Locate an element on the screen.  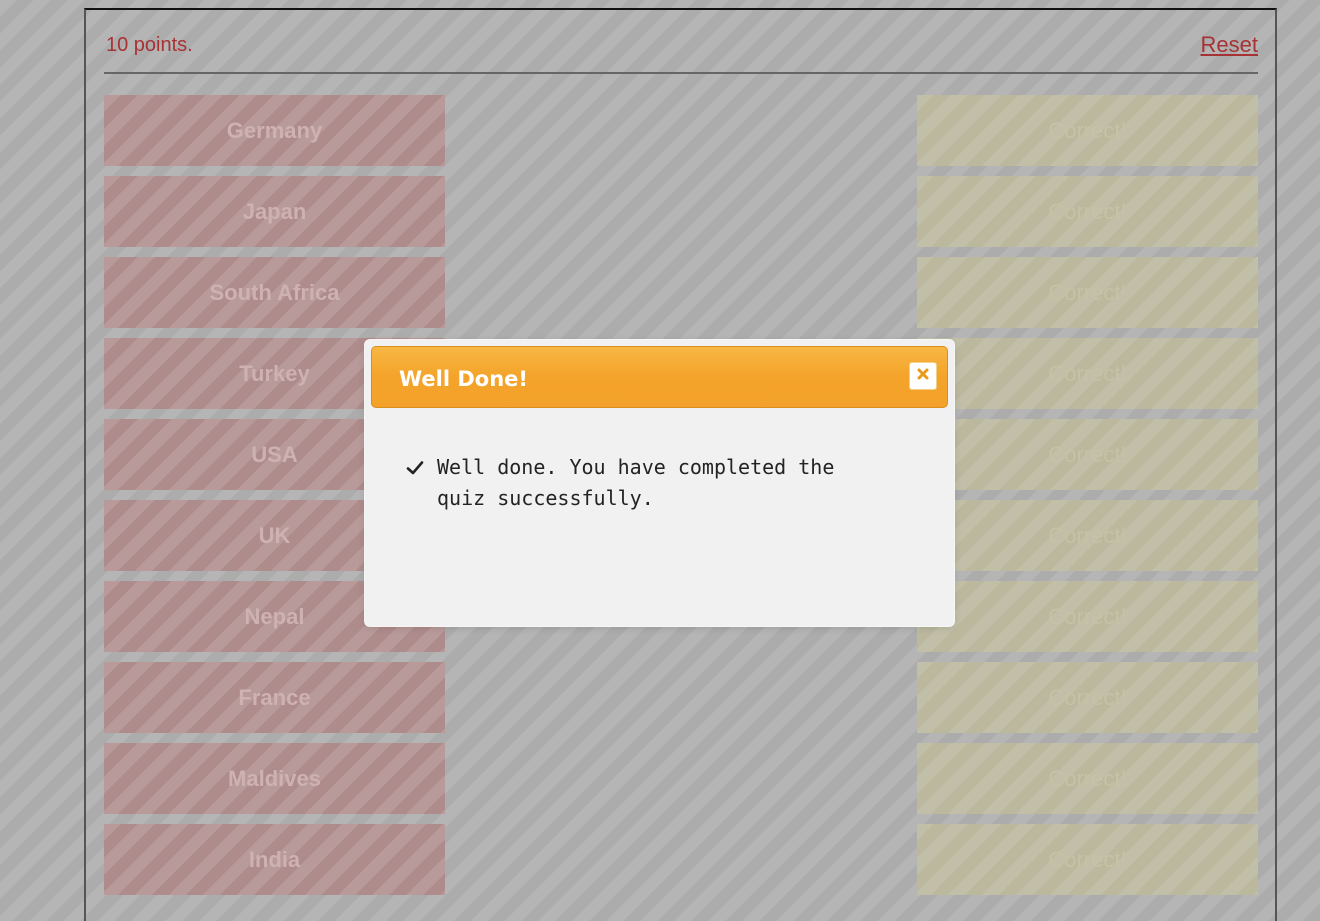
close-icon is located at coordinates (923, 376).